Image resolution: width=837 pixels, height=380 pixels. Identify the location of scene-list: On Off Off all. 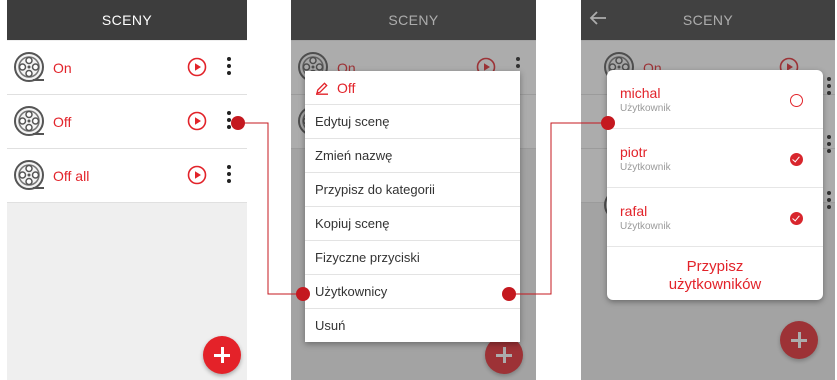
(127, 122).